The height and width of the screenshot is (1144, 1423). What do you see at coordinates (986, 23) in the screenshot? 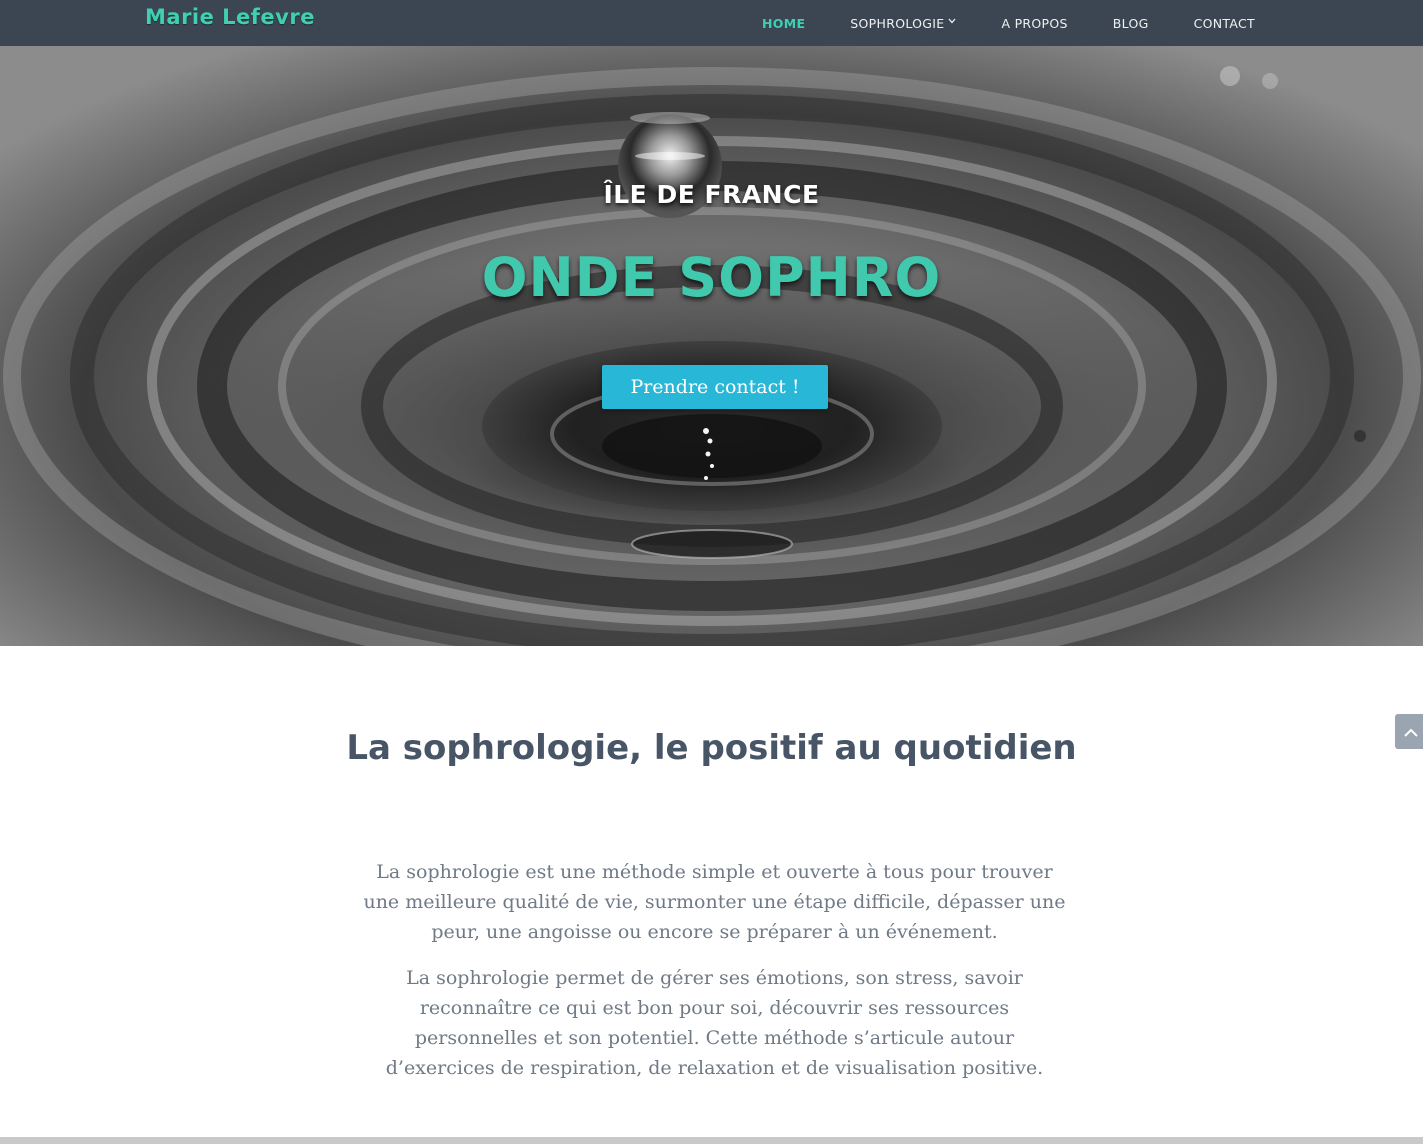
I see `main-nav: HOME SOPHROLOGIE A PROPOS BLOG CONTACT` at bounding box center [986, 23].